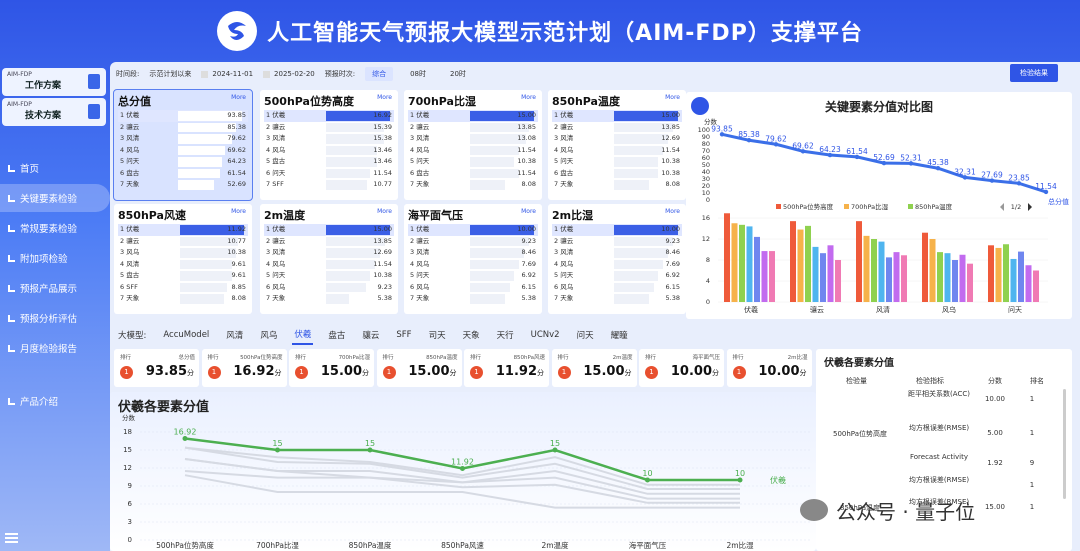 This screenshot has height=551, width=1080. I want to click on model-name: 1 伏羲, so click(564, 229).